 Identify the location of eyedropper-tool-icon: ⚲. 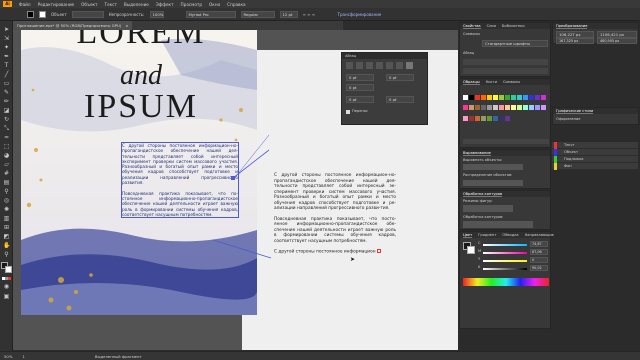
(6, 191).